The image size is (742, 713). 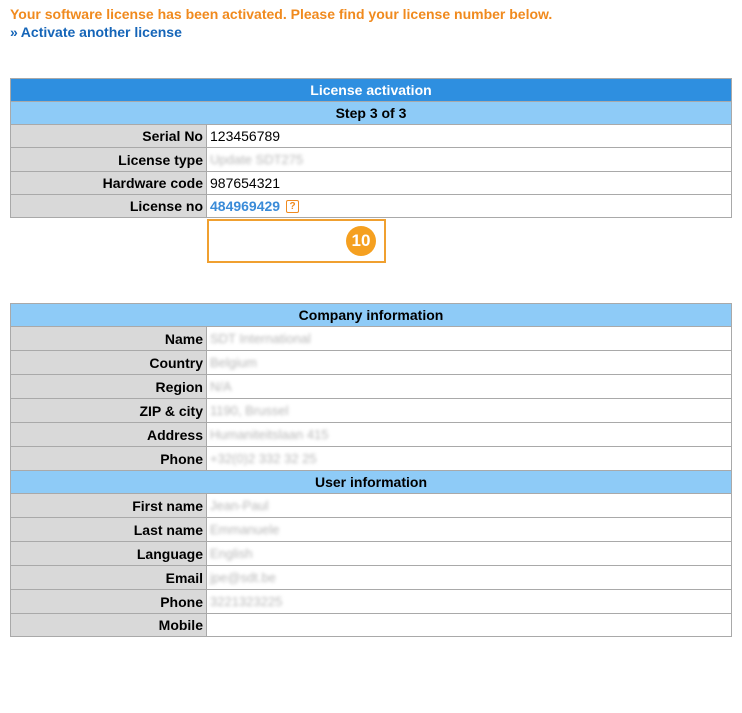 What do you see at coordinates (108, 553) in the screenshot?
I see `language-label: Language` at bounding box center [108, 553].